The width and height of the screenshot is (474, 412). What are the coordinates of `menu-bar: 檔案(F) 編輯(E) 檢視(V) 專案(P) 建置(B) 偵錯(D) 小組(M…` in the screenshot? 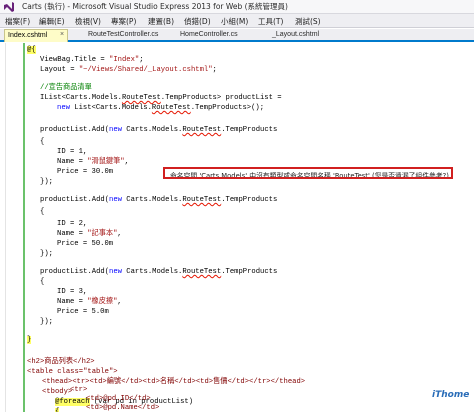 It's located at (237, 21).